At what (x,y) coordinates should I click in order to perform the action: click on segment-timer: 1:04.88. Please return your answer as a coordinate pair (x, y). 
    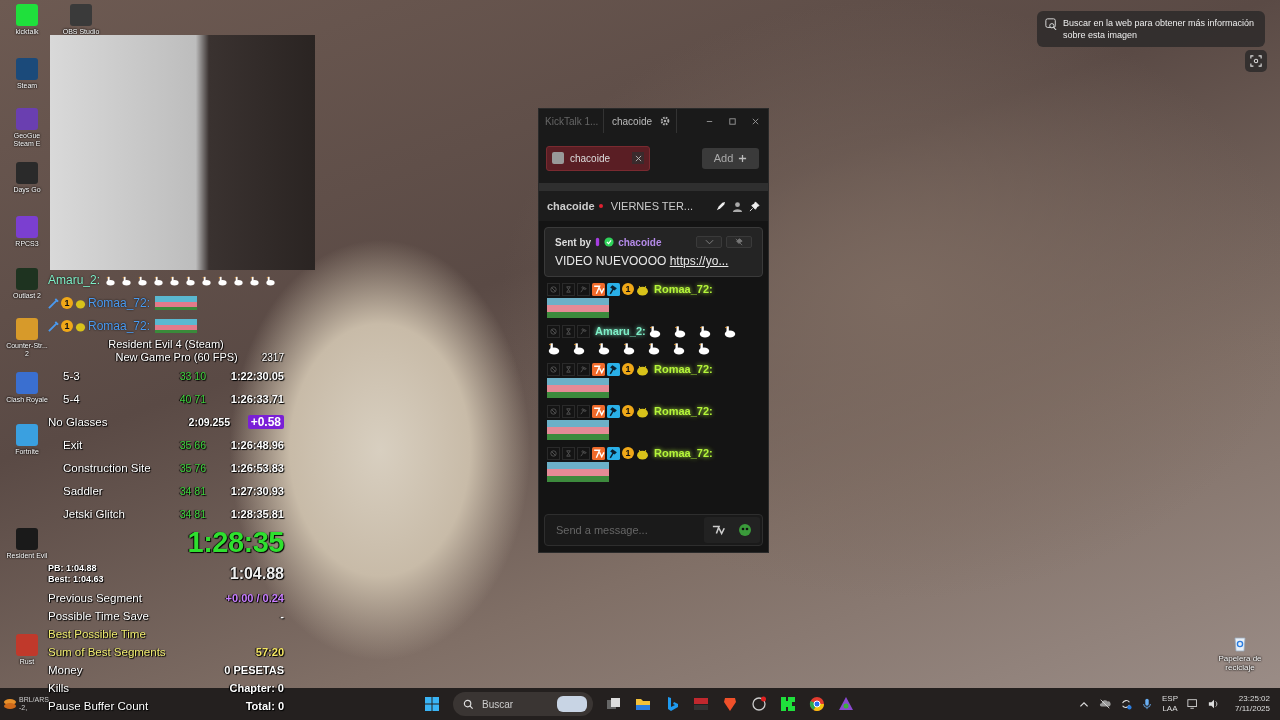
    Looking at the image, I should click on (256, 574).